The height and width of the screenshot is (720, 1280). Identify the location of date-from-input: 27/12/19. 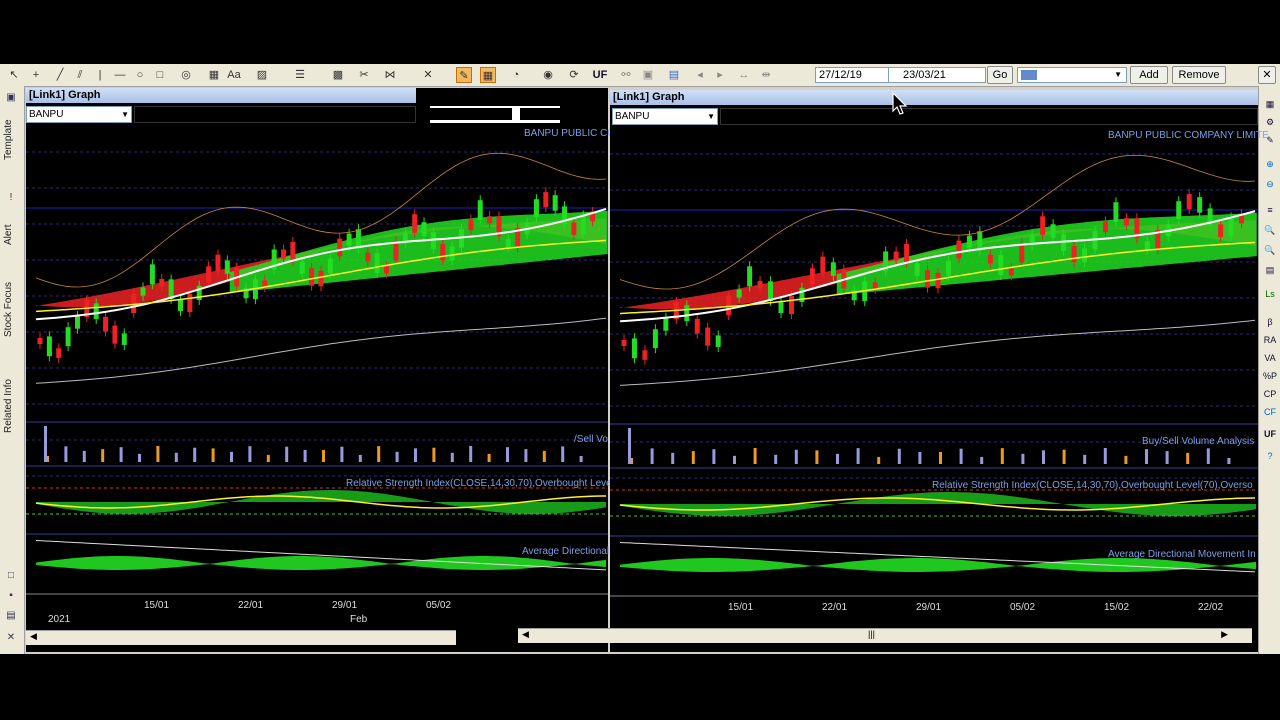
(852, 75).